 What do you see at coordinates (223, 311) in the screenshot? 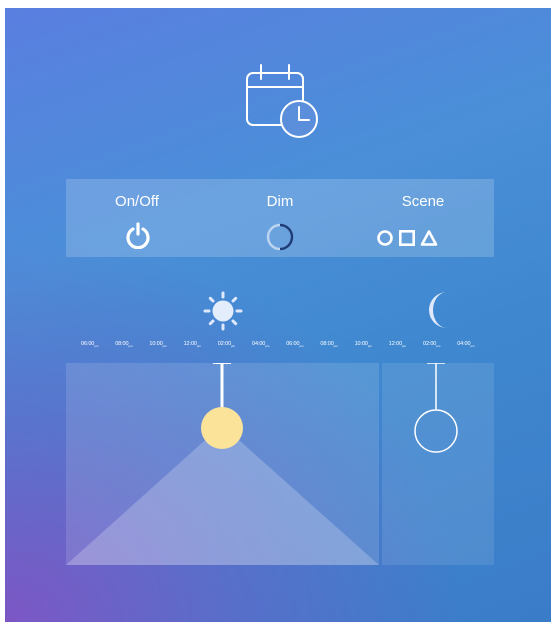
I see `sun-icon` at bounding box center [223, 311].